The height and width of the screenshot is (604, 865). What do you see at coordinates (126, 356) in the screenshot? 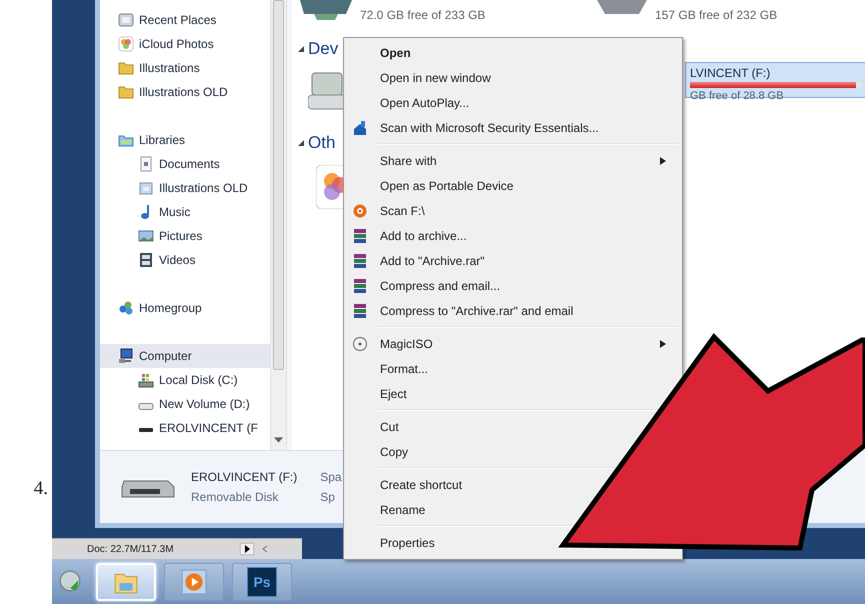
I see `computer-icon` at bounding box center [126, 356].